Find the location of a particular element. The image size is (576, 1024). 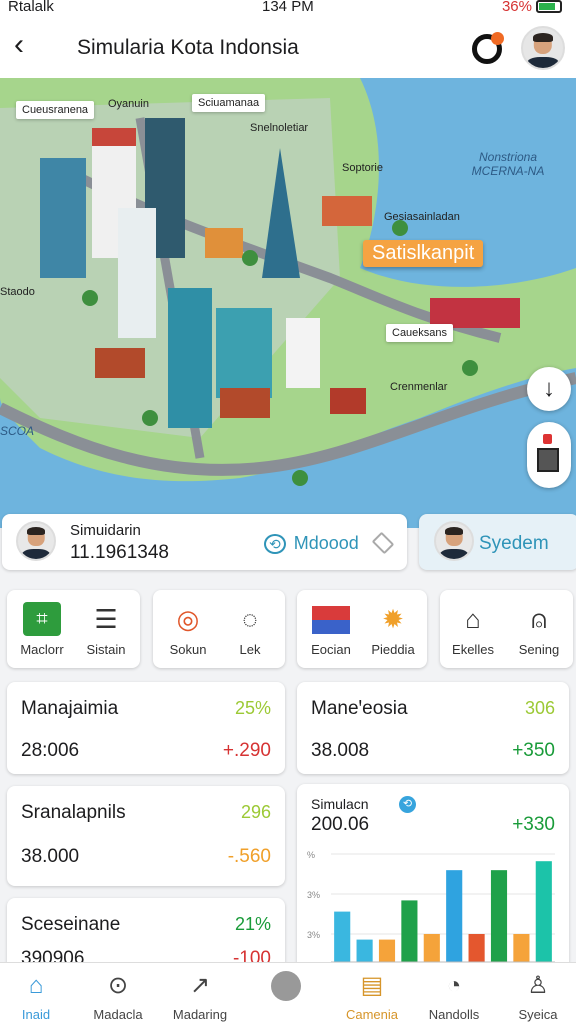

status-bar: Rtalalk 134 PM 36% is located at coordinates (288, 8).